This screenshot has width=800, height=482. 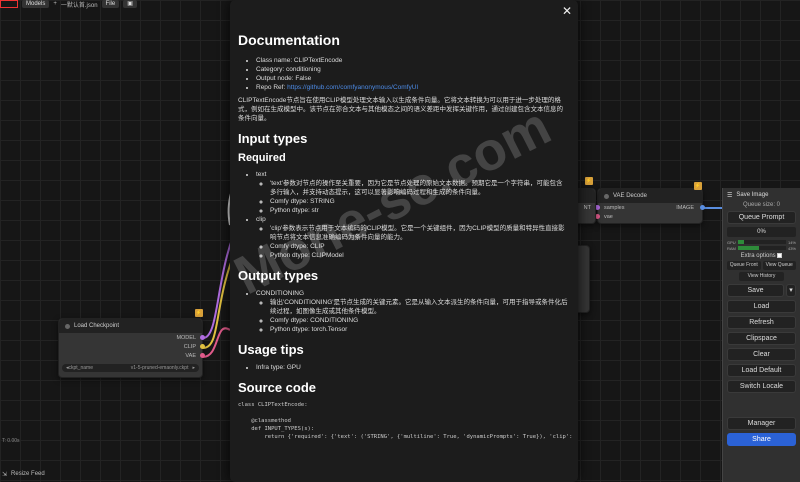 What do you see at coordinates (202, 337) in the screenshot?
I see `model-output-port` at bounding box center [202, 337].